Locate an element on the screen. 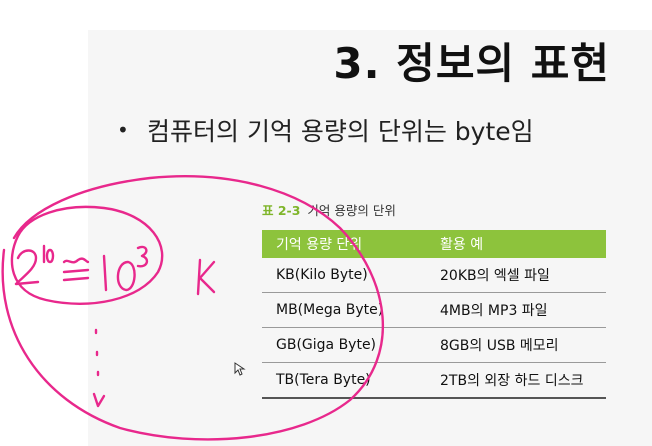 This screenshot has width=652, height=446. table-header-row: 기억 용량 단위 활용 예 is located at coordinates (434, 244).